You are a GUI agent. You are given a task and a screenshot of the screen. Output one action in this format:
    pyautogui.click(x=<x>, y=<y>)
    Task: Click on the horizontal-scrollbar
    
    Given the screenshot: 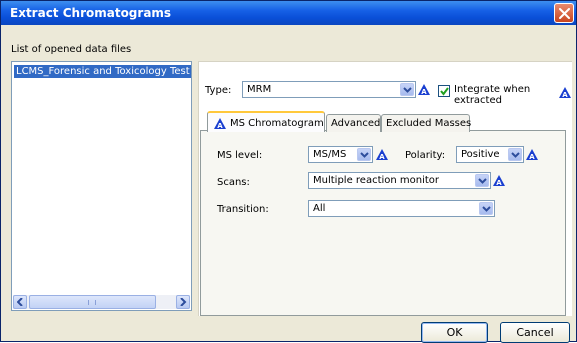 What is the action you would take?
    pyautogui.click(x=101, y=302)
    